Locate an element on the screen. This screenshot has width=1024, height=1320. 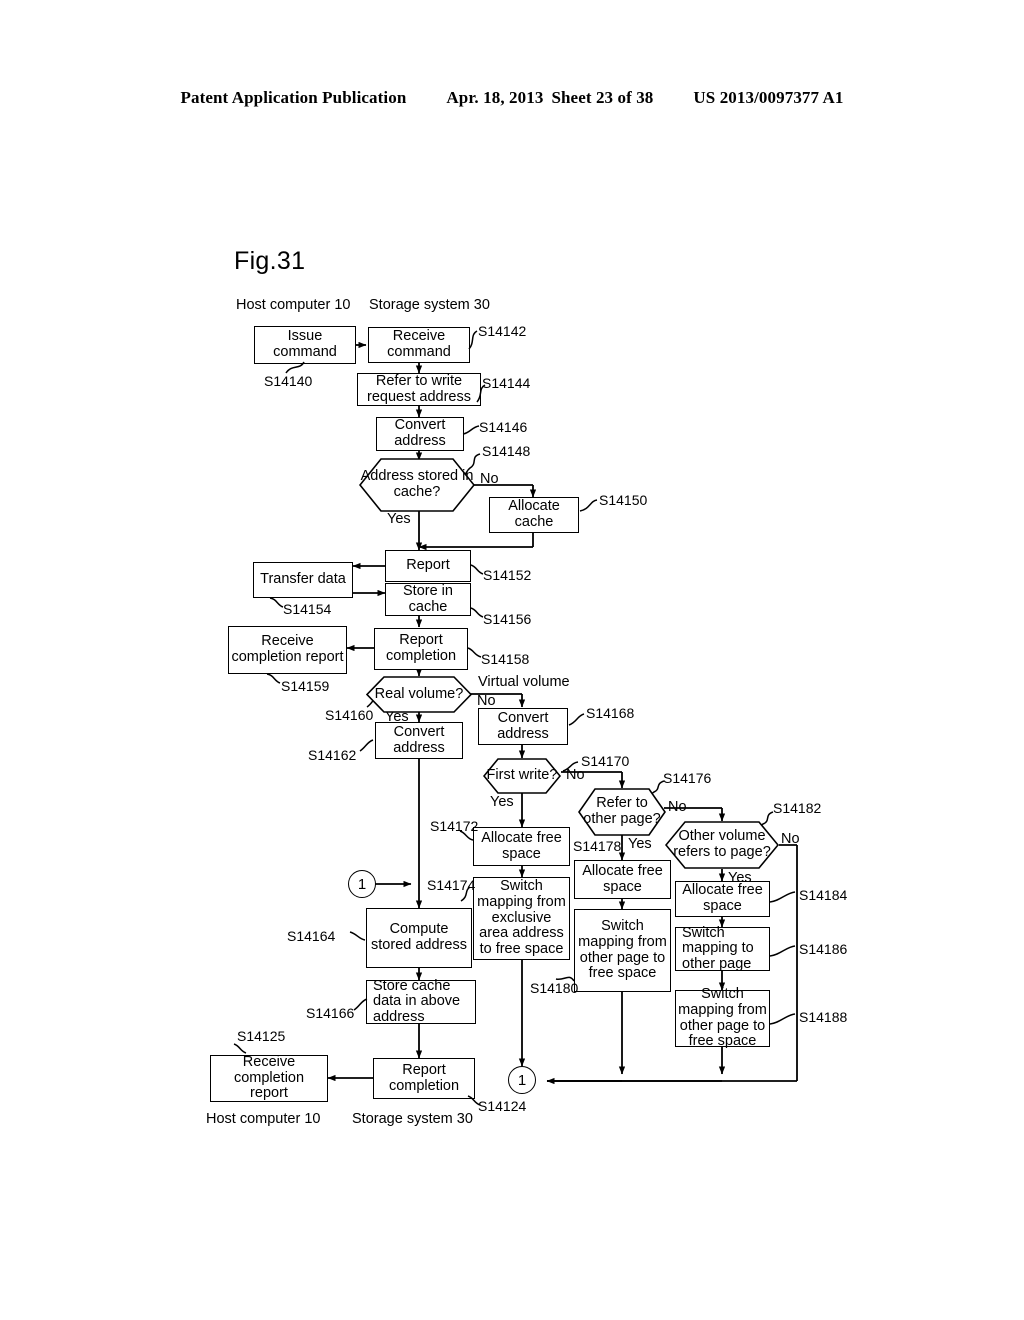
node-allocate-free-space-3: Allocate free space is located at coordinates (722, 899).